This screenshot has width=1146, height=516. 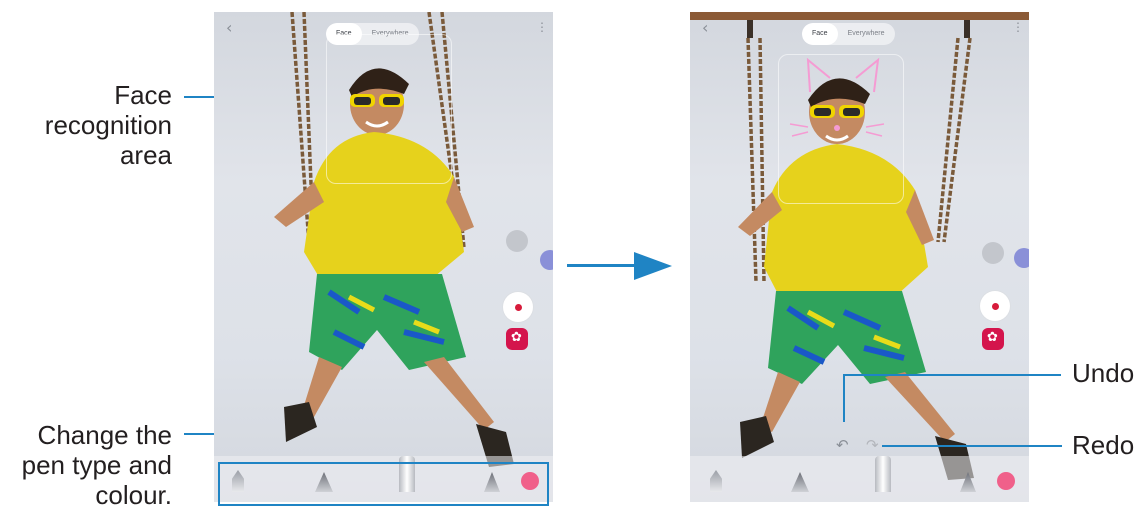 I want to click on label-line-1: Face, so click(x=143, y=95).